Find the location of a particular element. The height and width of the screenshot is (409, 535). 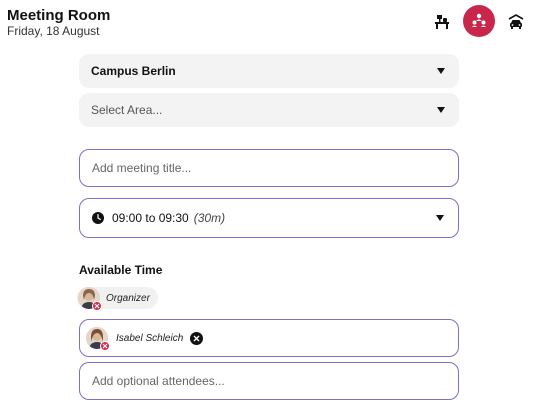

clock-icon is located at coordinates (98, 218).